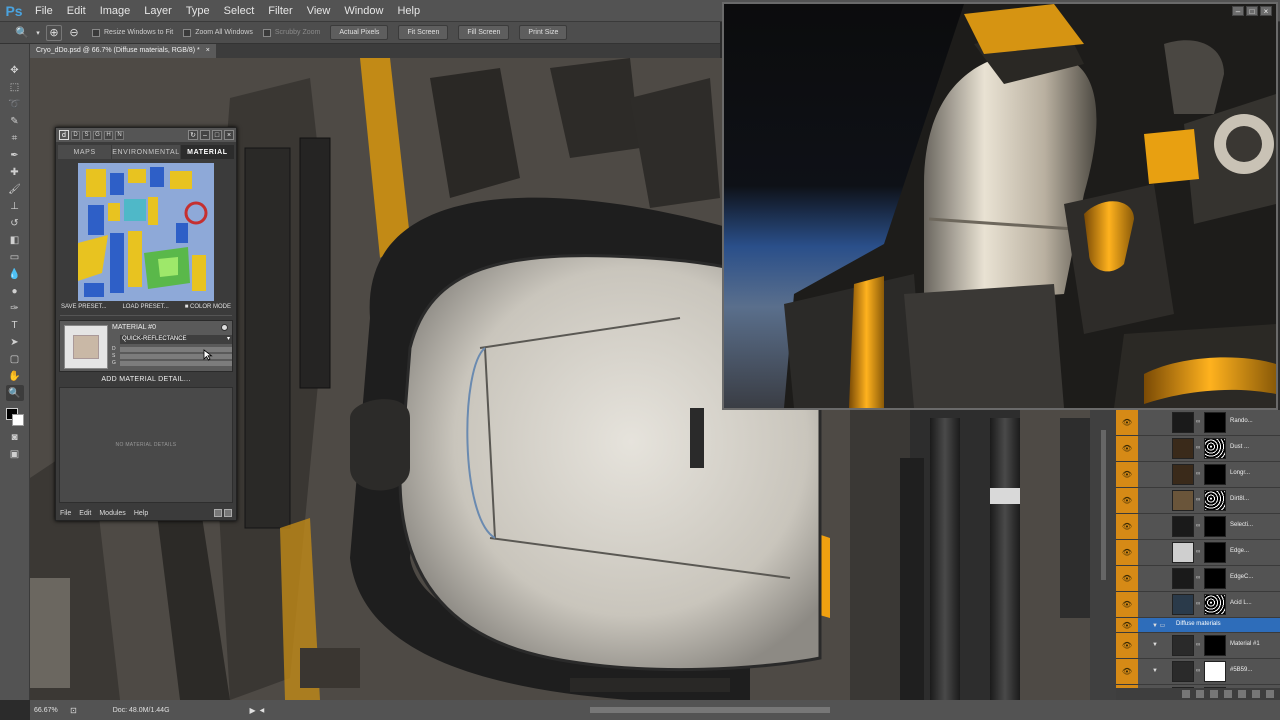 This screenshot has height=720, width=1280. What do you see at coordinates (15, 308) in the screenshot?
I see `pen-tool-icon: ✑` at bounding box center [15, 308].